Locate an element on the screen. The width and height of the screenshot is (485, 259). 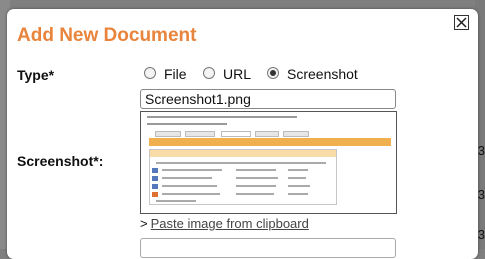
radio-screenshot is located at coordinates (273, 73).